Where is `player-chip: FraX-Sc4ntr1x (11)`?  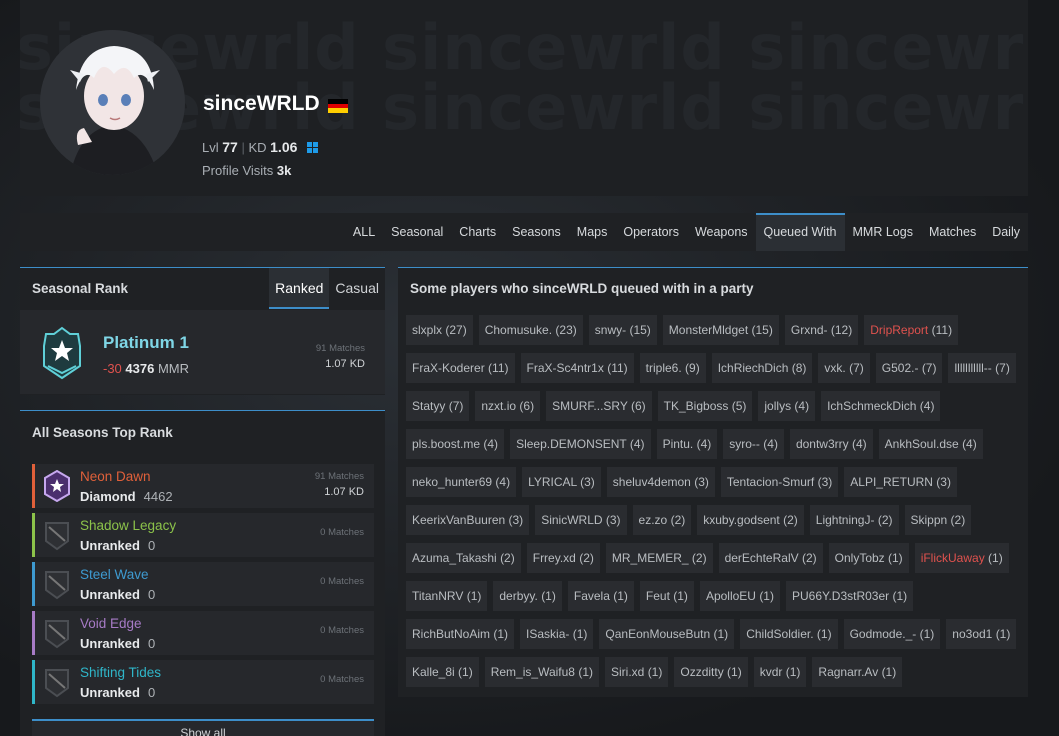 player-chip: FraX-Sc4ntr1x (11) is located at coordinates (577, 368).